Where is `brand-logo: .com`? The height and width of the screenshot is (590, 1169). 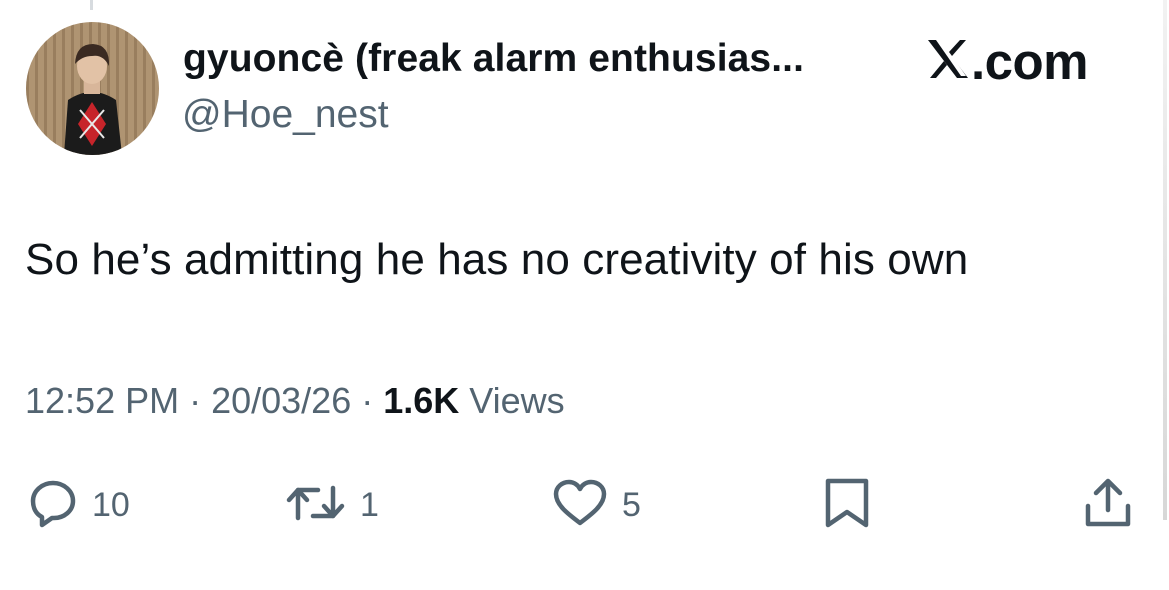
brand-logo: .com is located at coordinates (1008, 61).